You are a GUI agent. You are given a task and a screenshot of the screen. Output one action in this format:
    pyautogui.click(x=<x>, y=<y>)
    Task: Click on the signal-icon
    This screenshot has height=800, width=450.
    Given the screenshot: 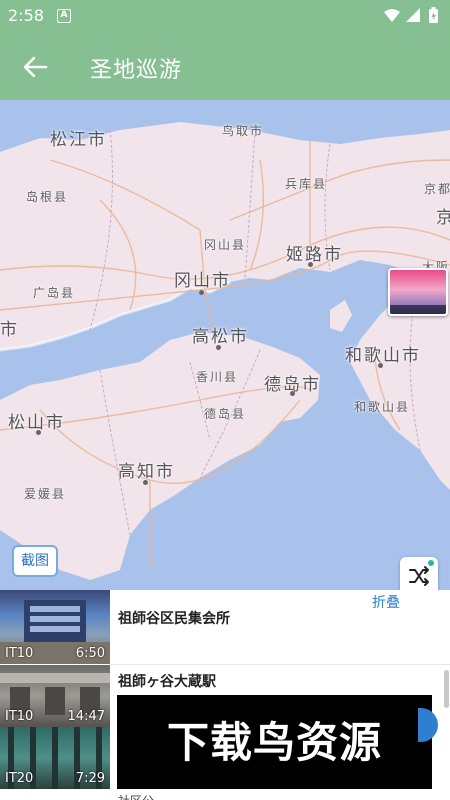 What is the action you would take?
    pyautogui.click(x=413, y=15)
    